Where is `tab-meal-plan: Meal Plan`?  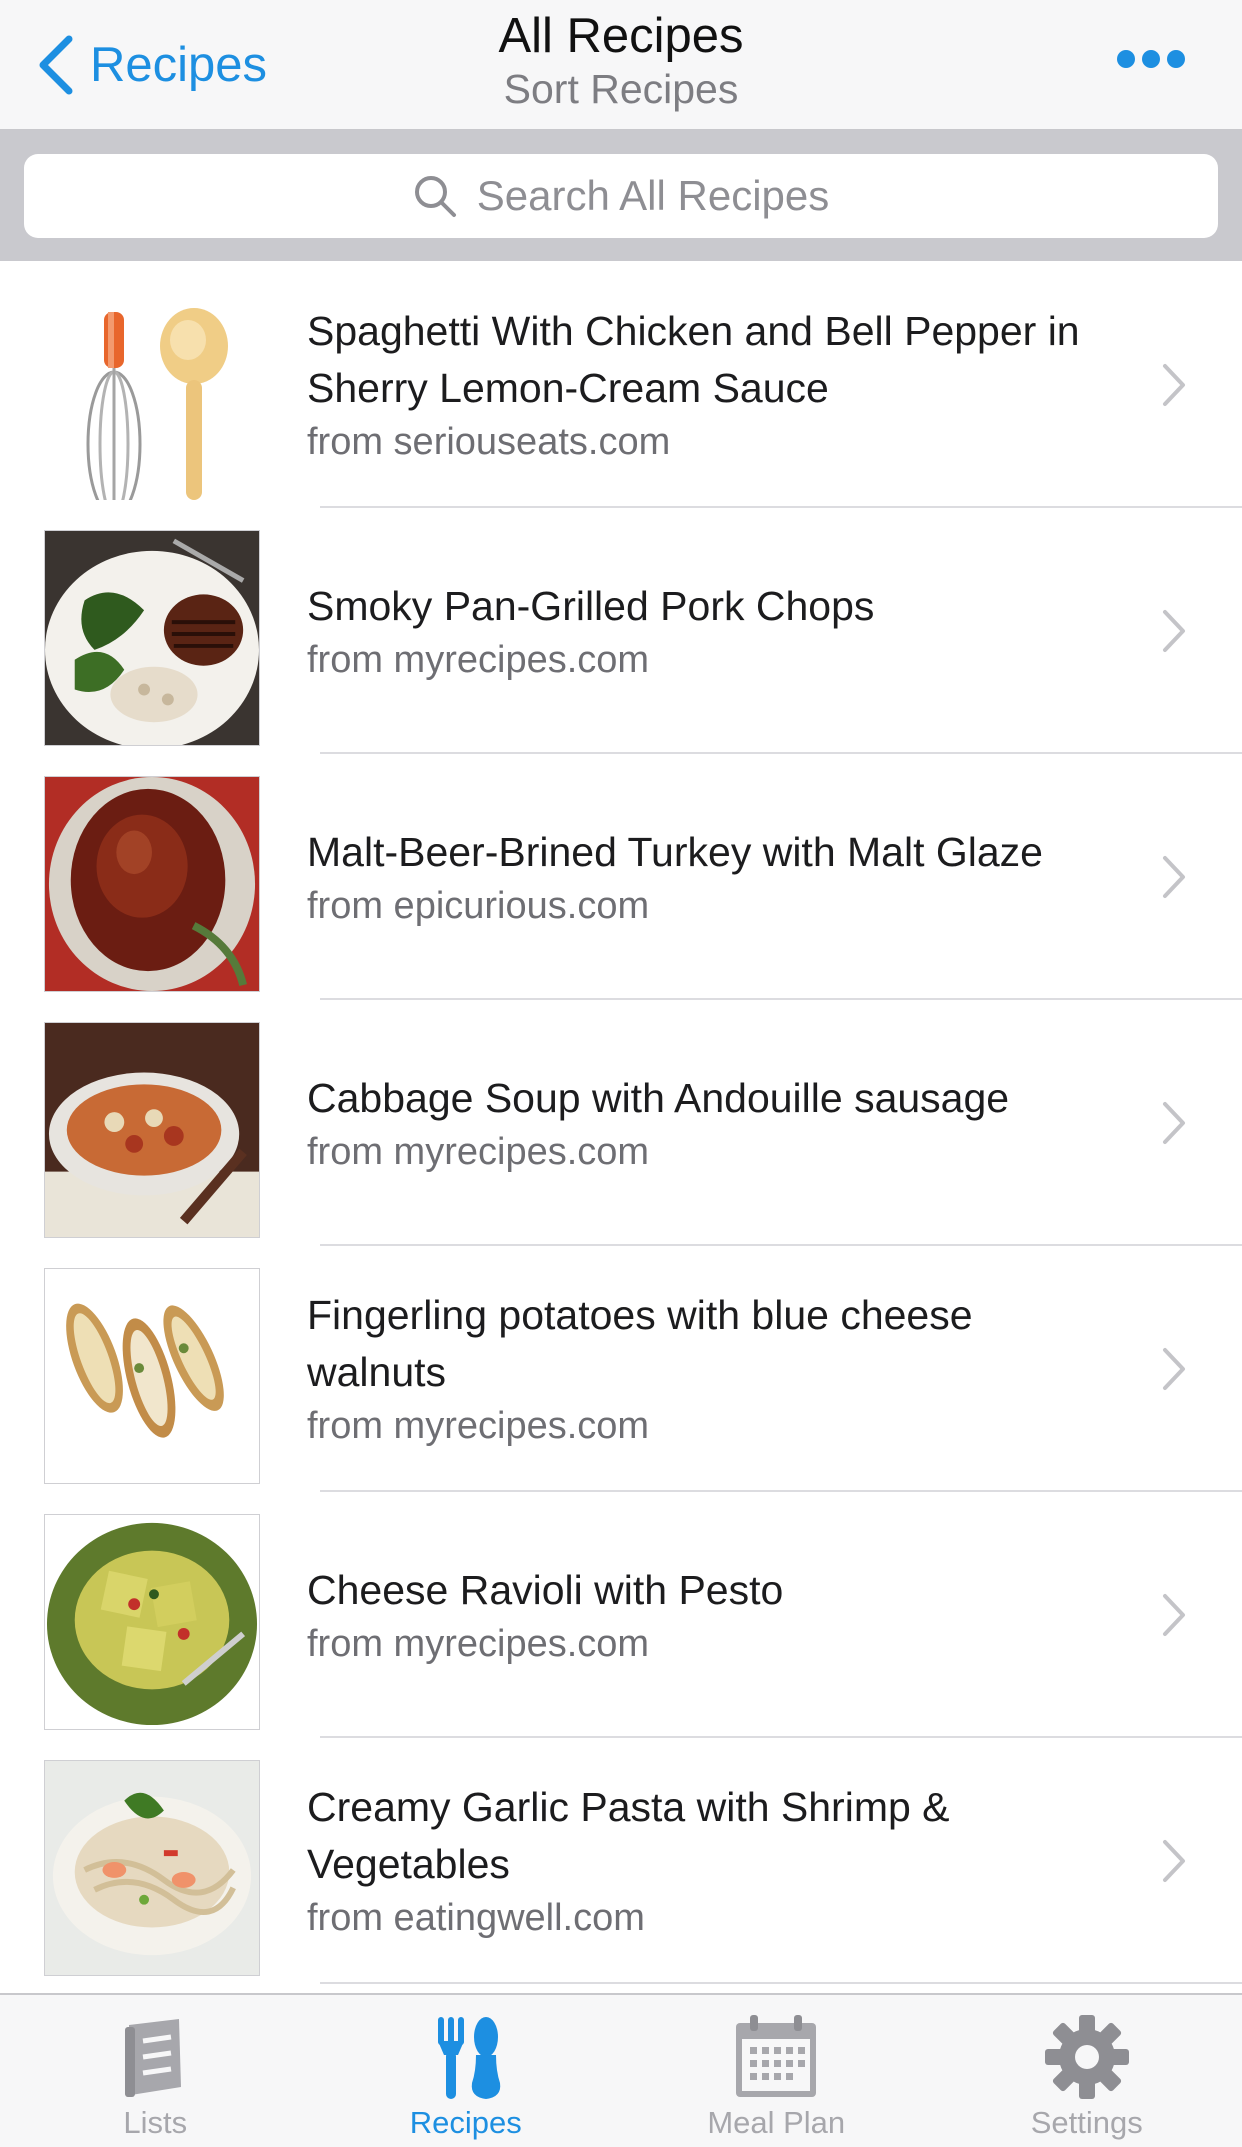
tab-meal-plan: Meal Plan is located at coordinates (776, 2071).